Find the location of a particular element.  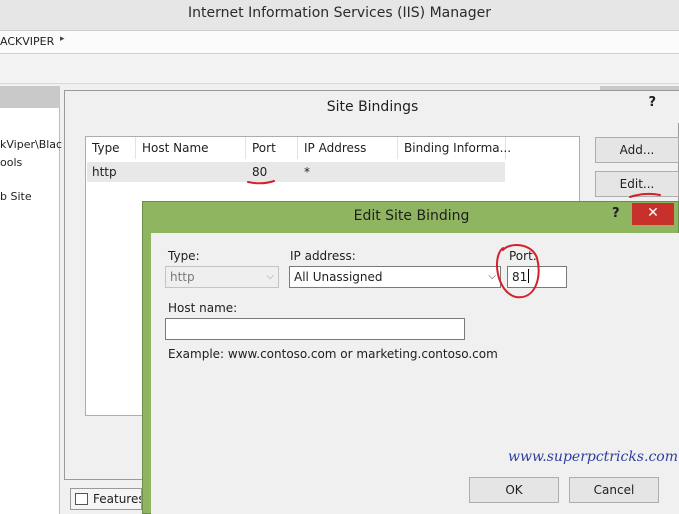

ip-address-label: IP address: is located at coordinates (323, 256).